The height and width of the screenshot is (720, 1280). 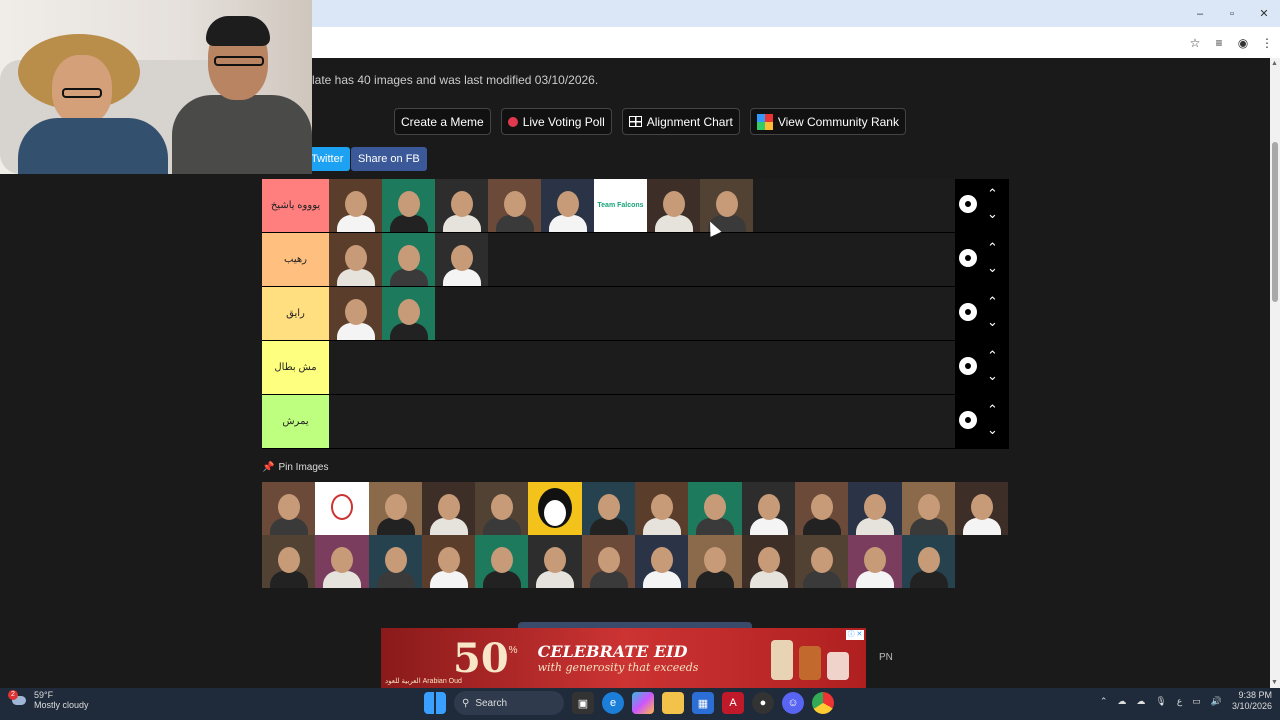 What do you see at coordinates (1275, 373) in the screenshot?
I see `page-scrollbar: ▲ ▼` at bounding box center [1275, 373].